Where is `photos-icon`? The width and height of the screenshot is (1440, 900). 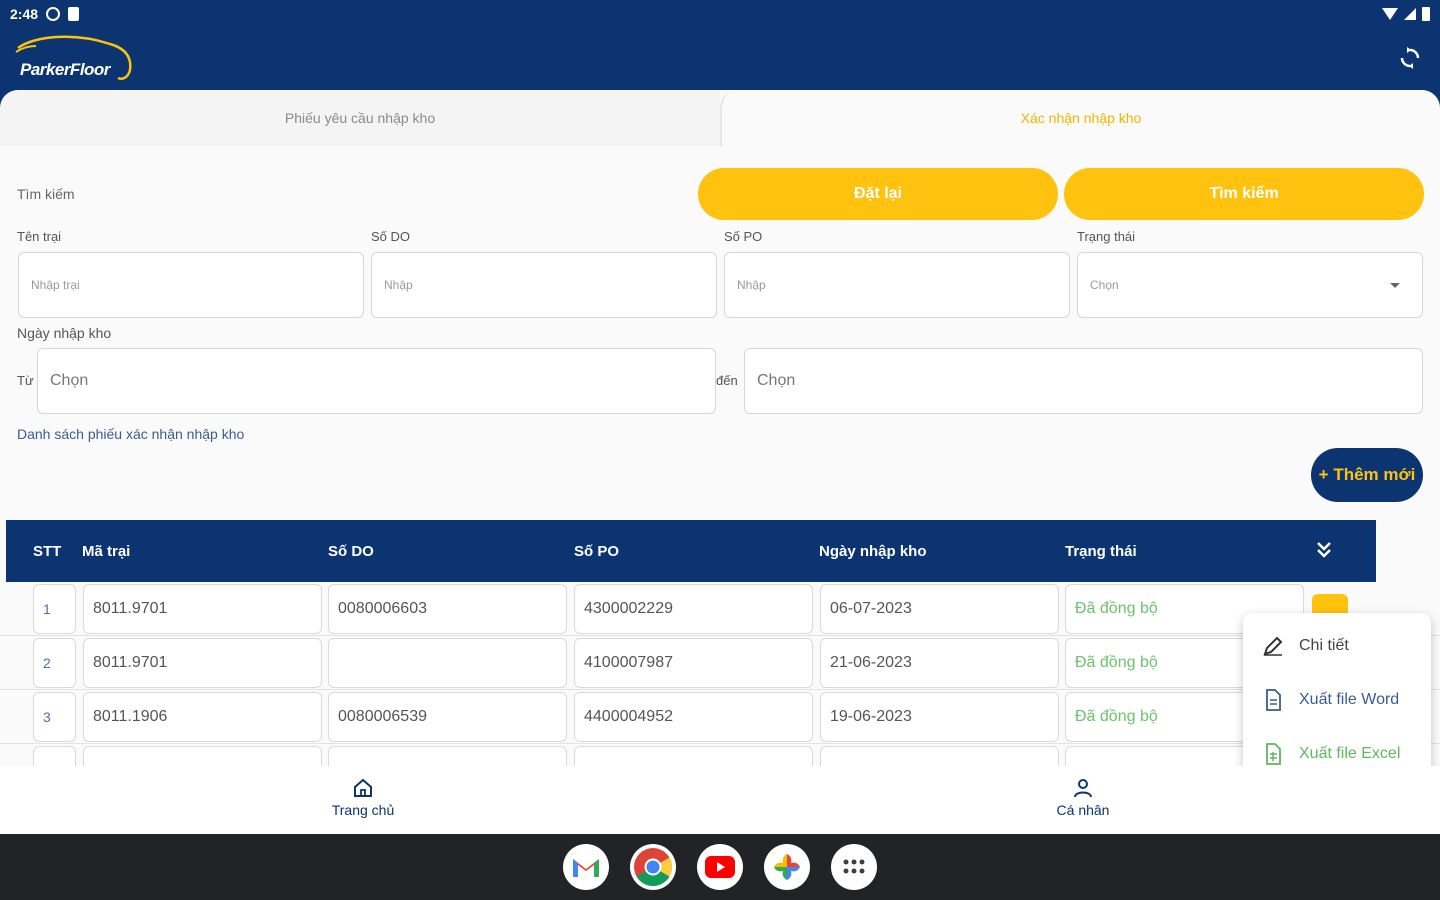 photos-icon is located at coordinates (787, 867).